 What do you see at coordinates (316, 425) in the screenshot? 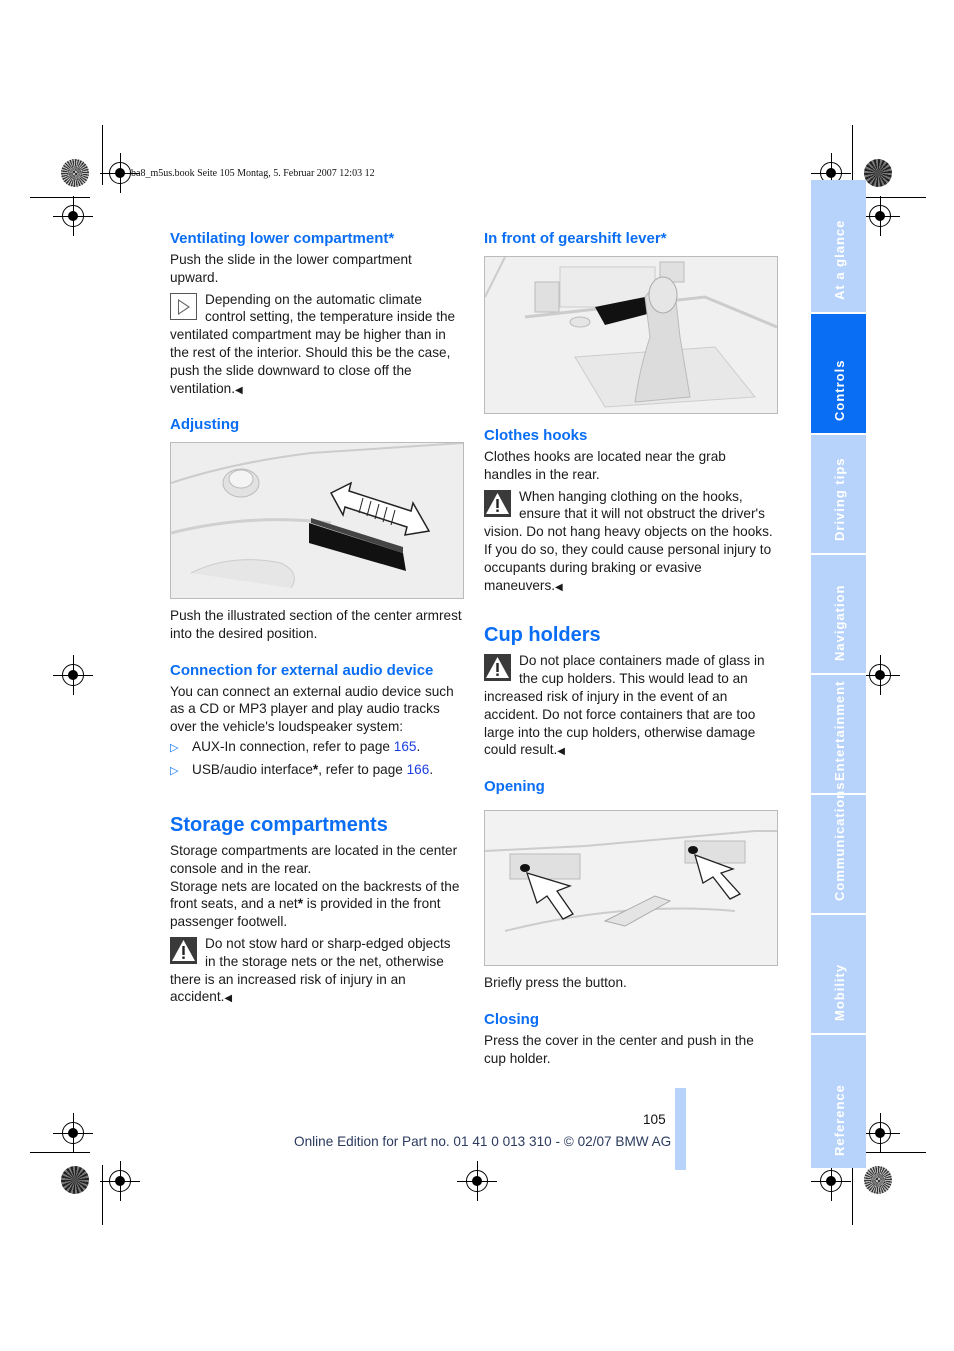
I see `section-adjusting: Adjusting` at bounding box center [316, 425].